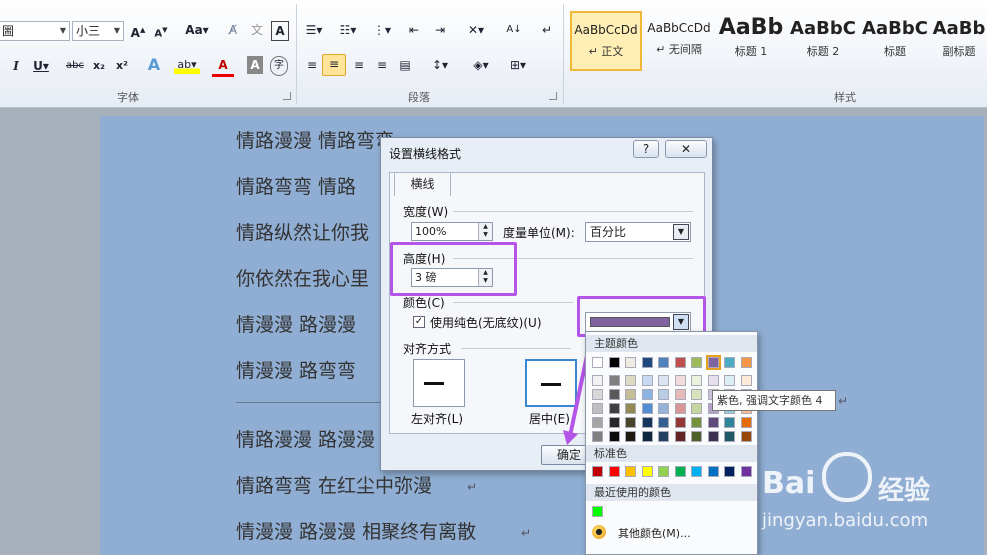 This screenshot has width=987, height=555. I want to click on align-left-option, so click(439, 383).